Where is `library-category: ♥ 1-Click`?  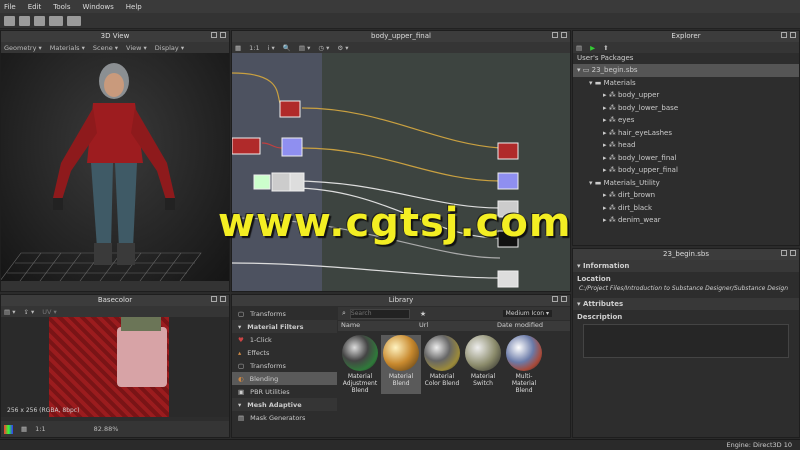 library-category: ♥ 1-Click is located at coordinates (284, 339).